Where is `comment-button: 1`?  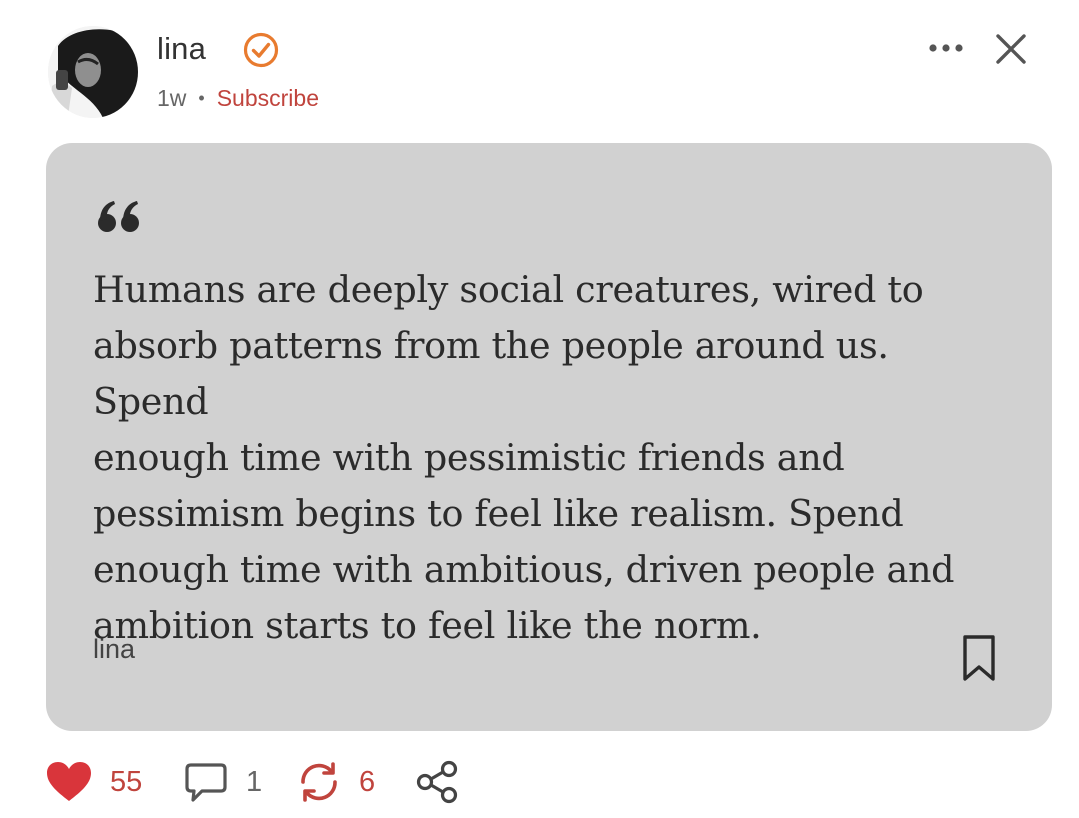
comment-button: 1 is located at coordinates (223, 782).